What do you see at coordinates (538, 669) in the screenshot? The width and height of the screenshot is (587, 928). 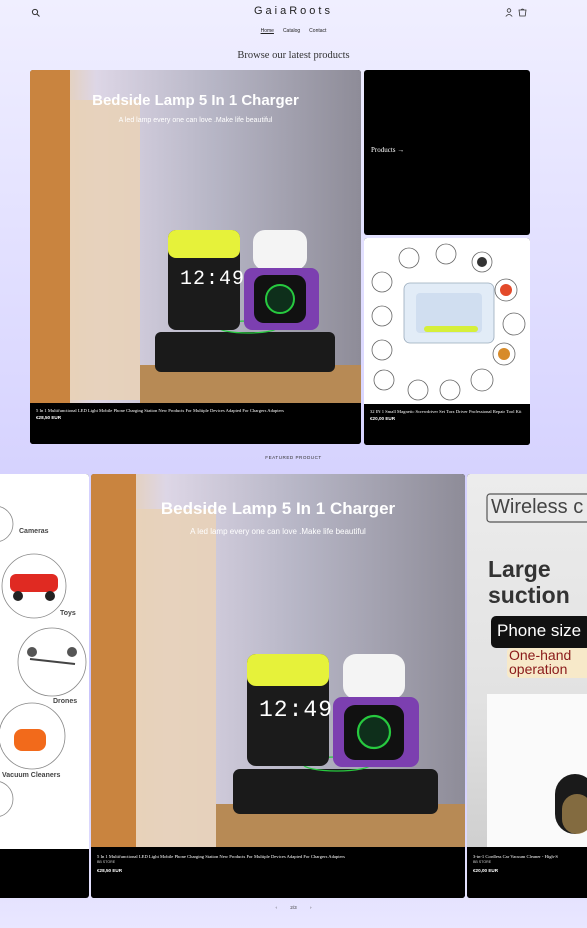 I see `slide-text-operation: operation` at bounding box center [538, 669].